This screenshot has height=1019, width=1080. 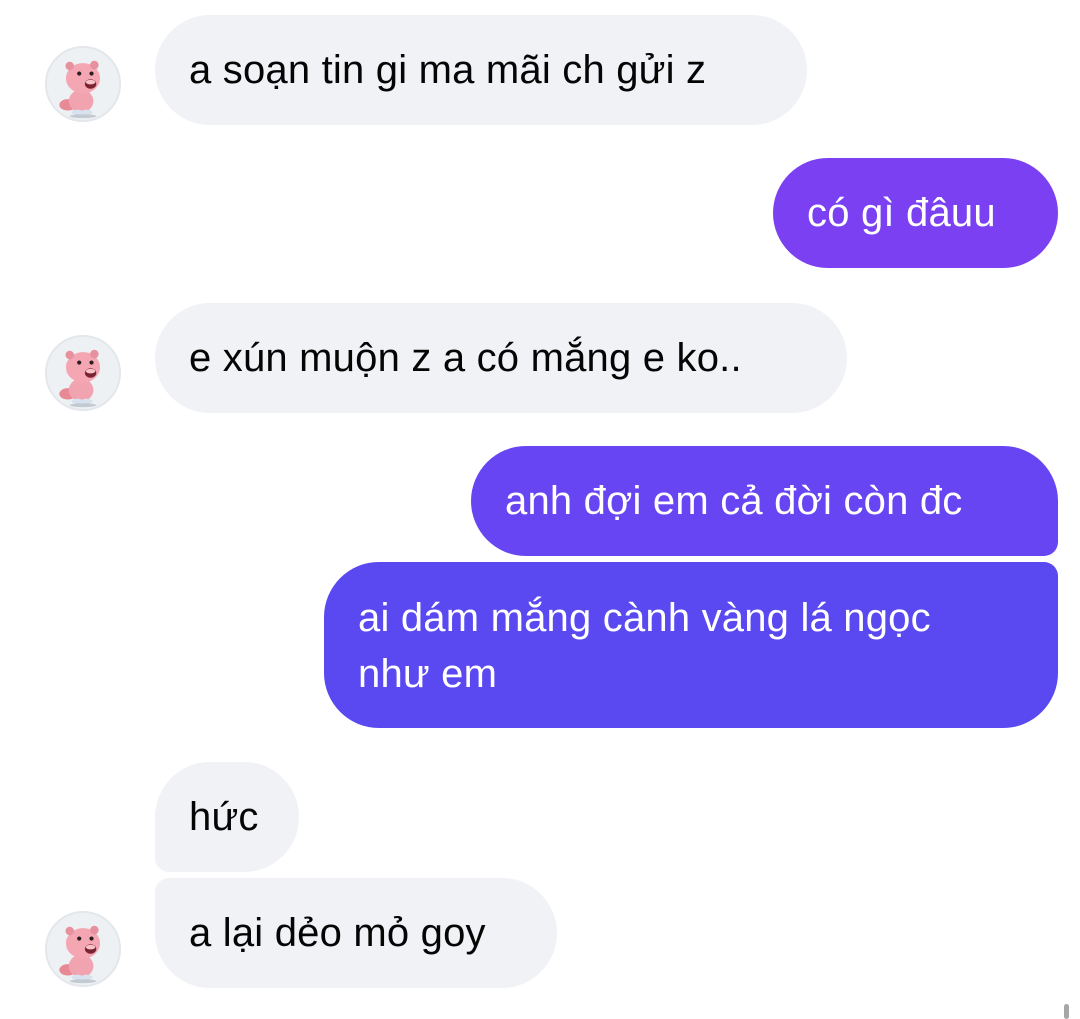 What do you see at coordinates (691, 645) in the screenshot?
I see `message-bubble-outgoing: ai dám mắng cành vàng lá ngọc như em` at bounding box center [691, 645].